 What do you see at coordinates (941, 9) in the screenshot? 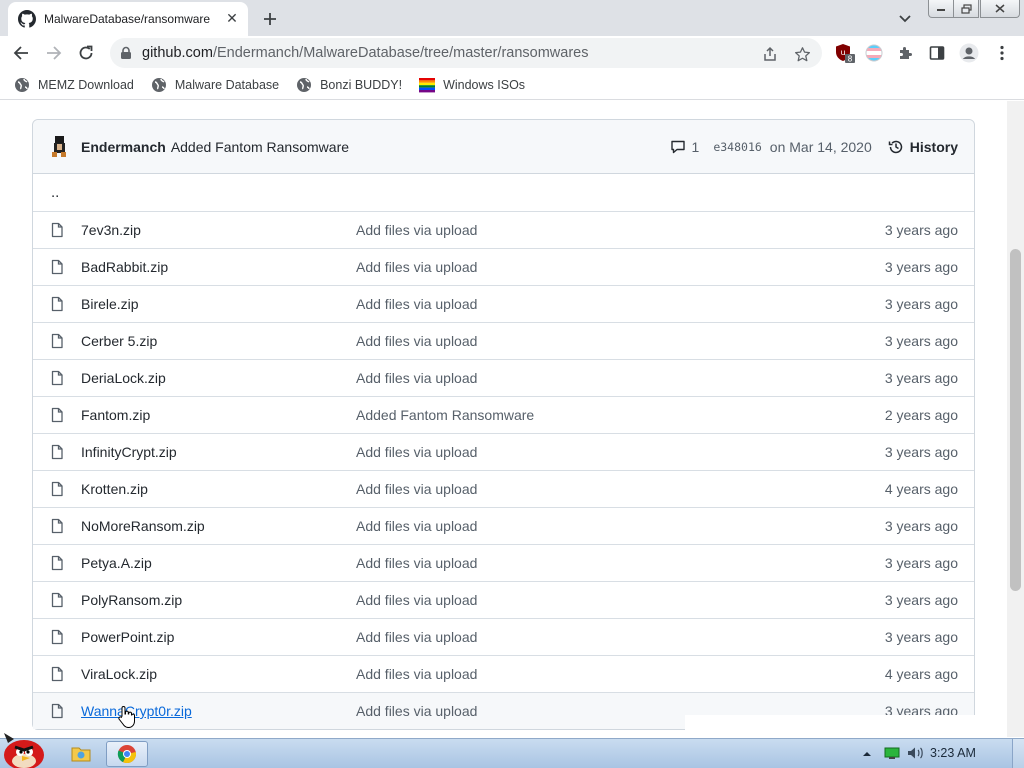
I see `minimize-button` at bounding box center [941, 9].